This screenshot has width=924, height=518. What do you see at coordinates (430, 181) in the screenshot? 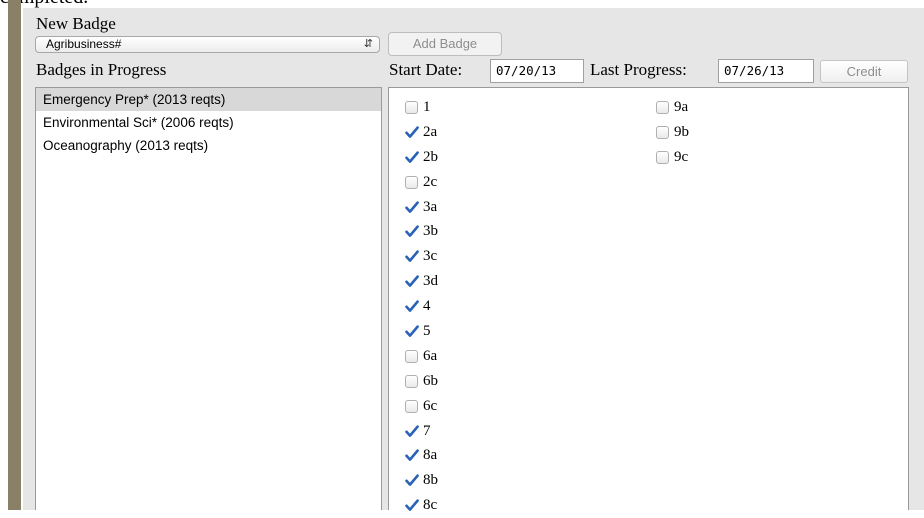
I see `requirement-label: 2c` at bounding box center [430, 181].